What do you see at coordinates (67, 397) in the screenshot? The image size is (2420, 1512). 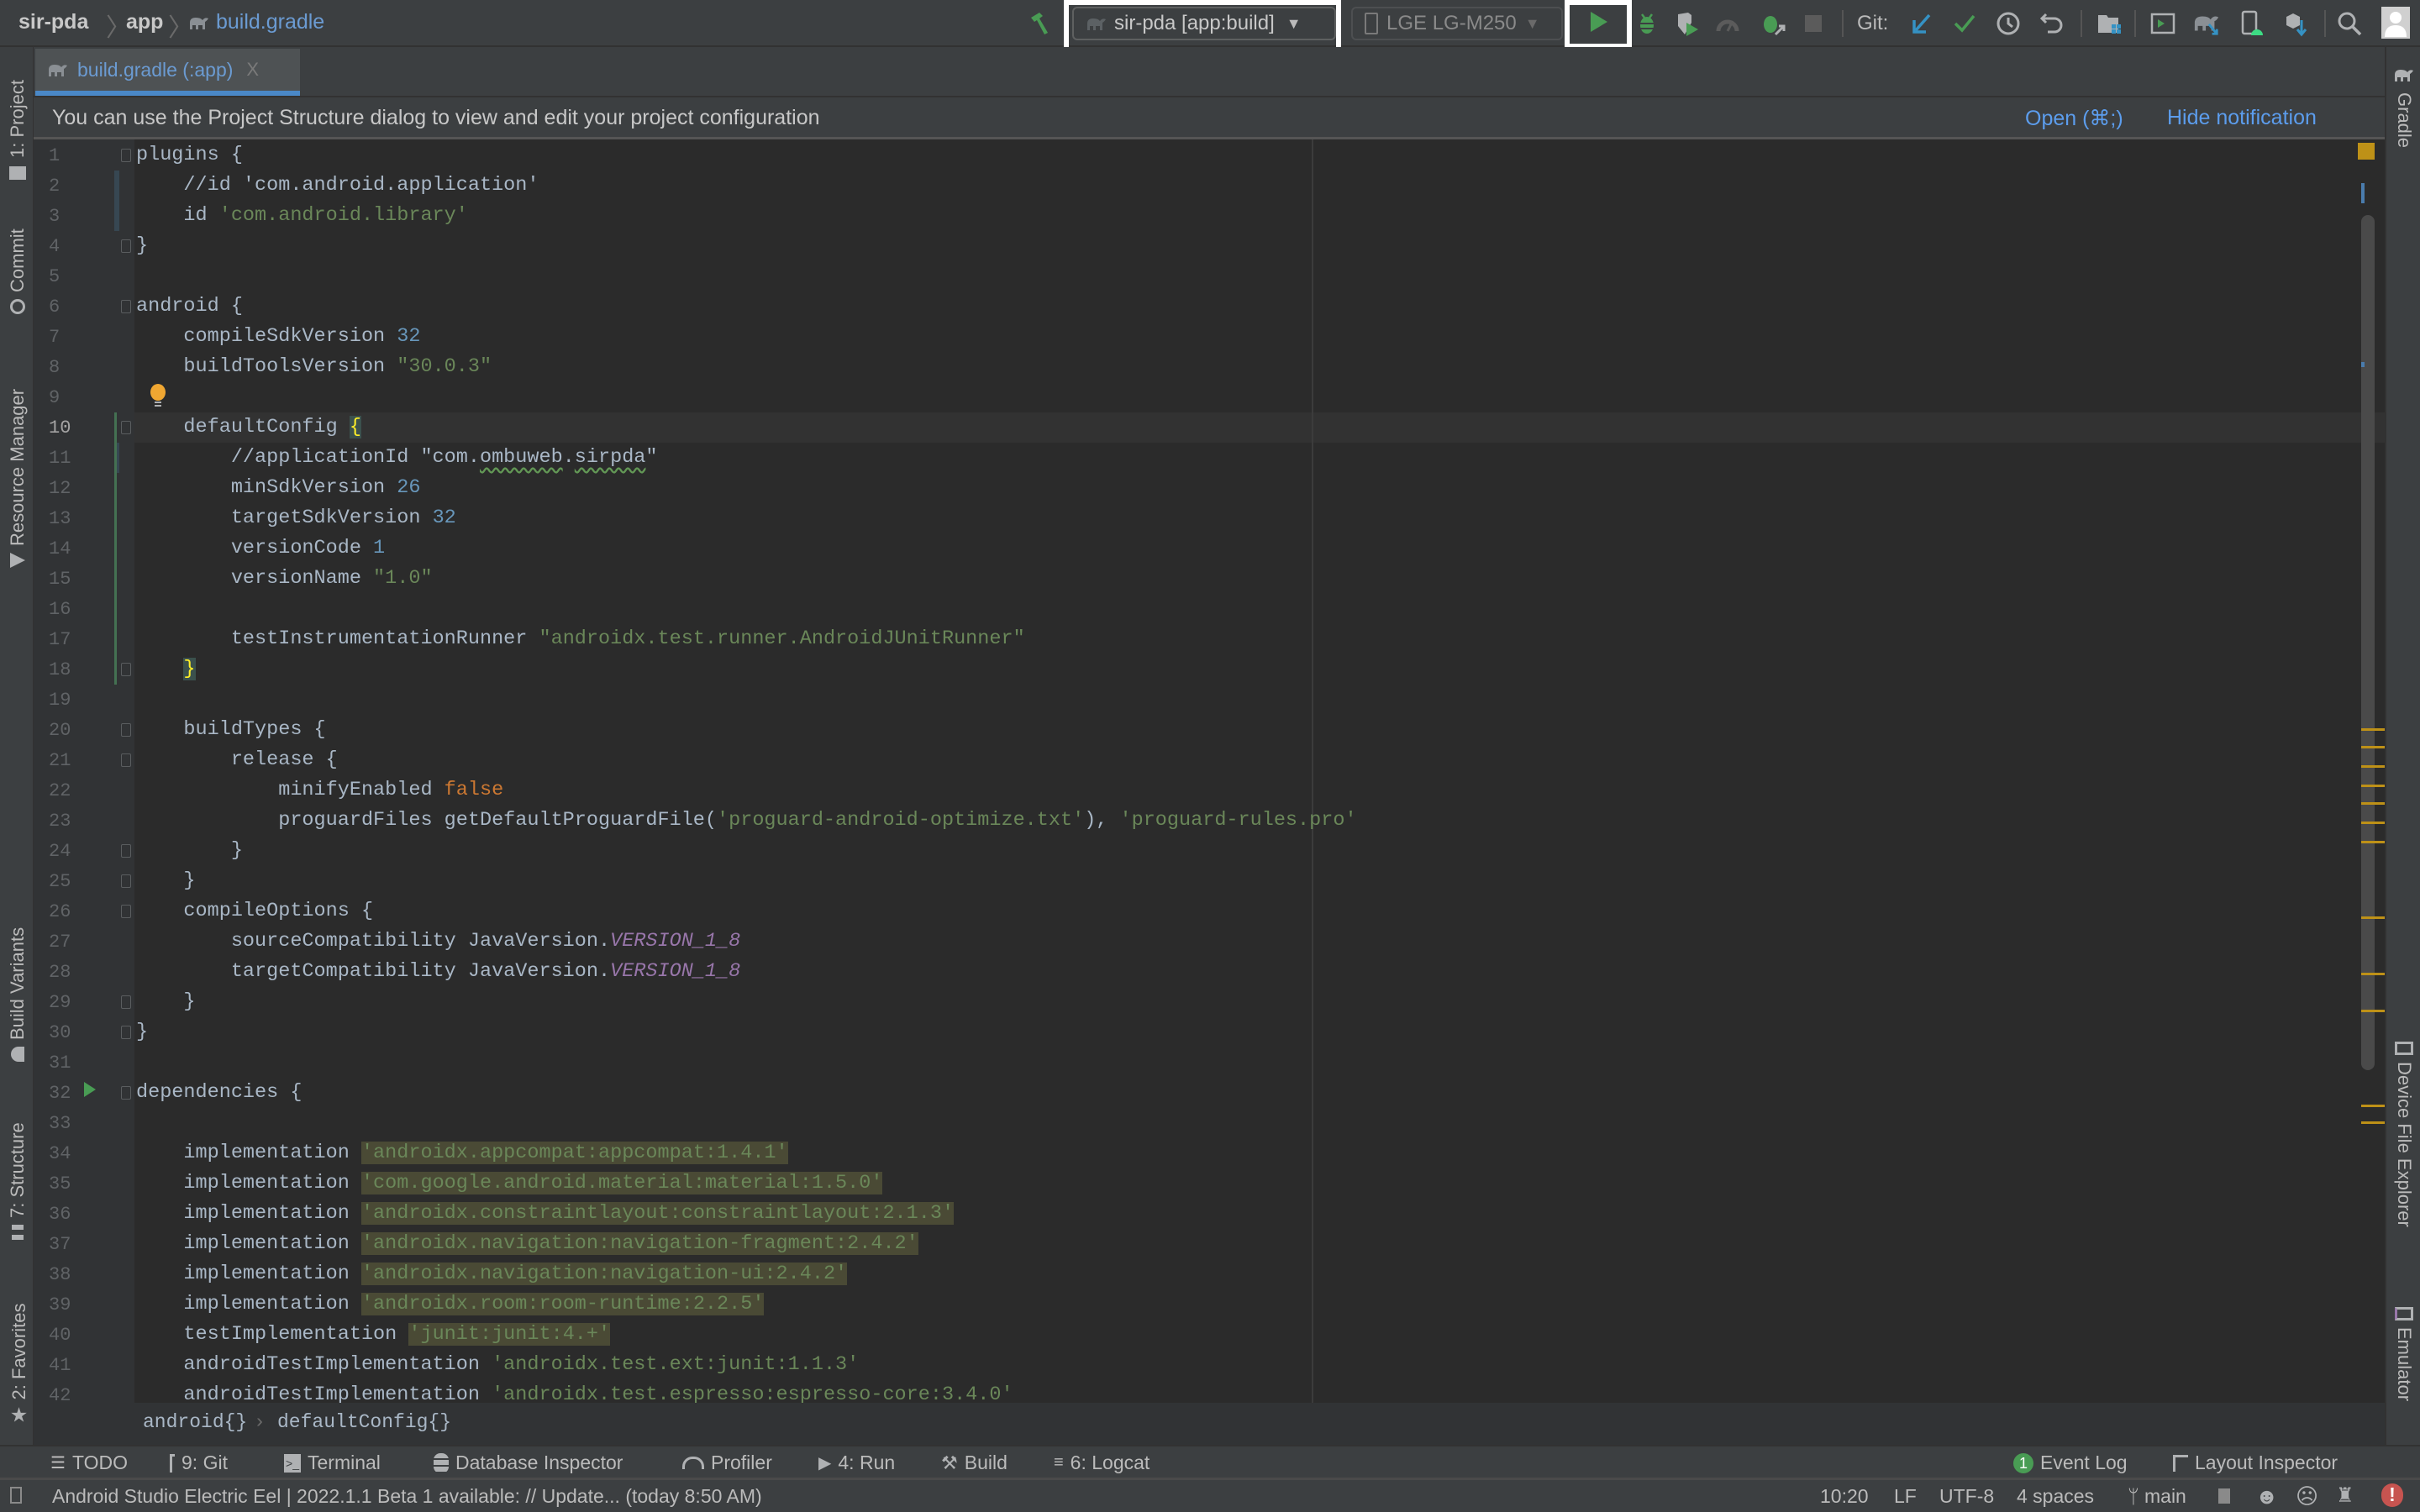 I see `line-number: 9` at bounding box center [67, 397].